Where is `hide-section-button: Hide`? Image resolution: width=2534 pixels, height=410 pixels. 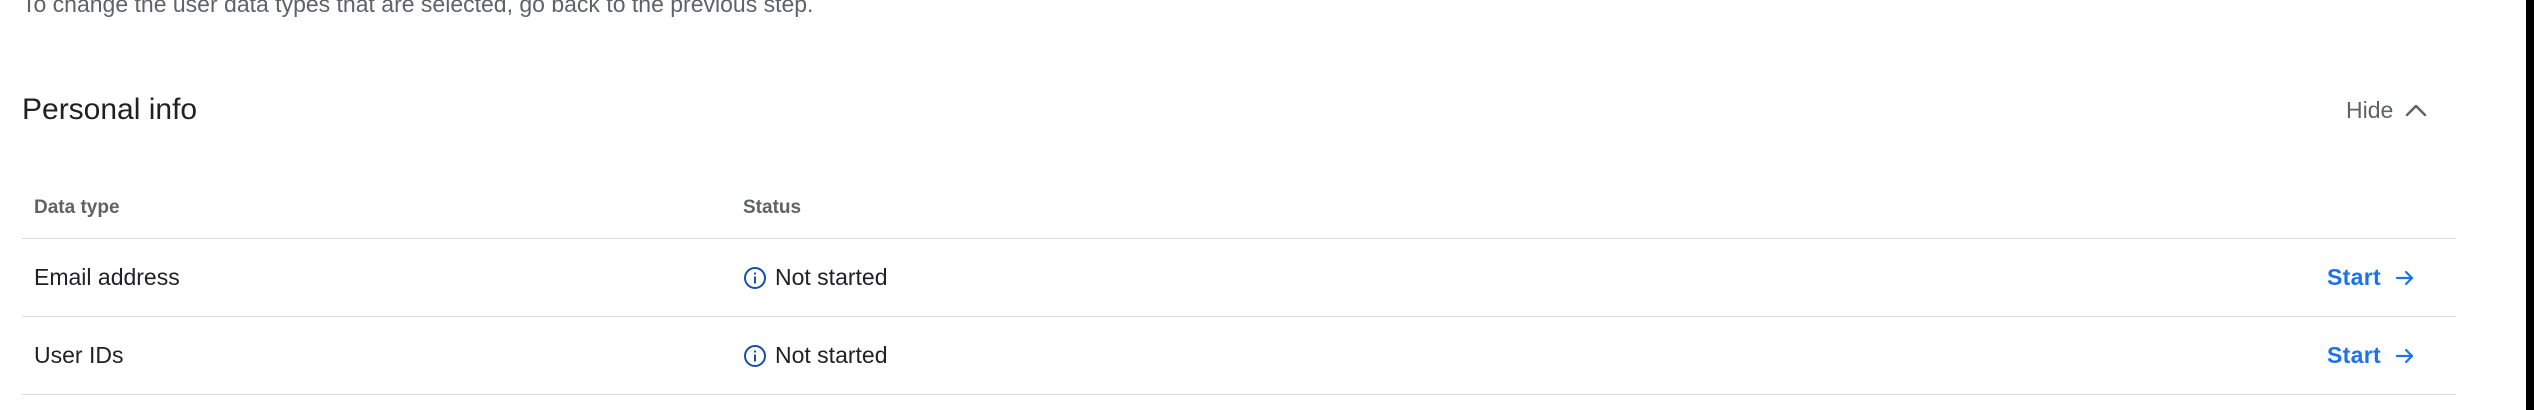 hide-section-button: Hide is located at coordinates (2386, 110).